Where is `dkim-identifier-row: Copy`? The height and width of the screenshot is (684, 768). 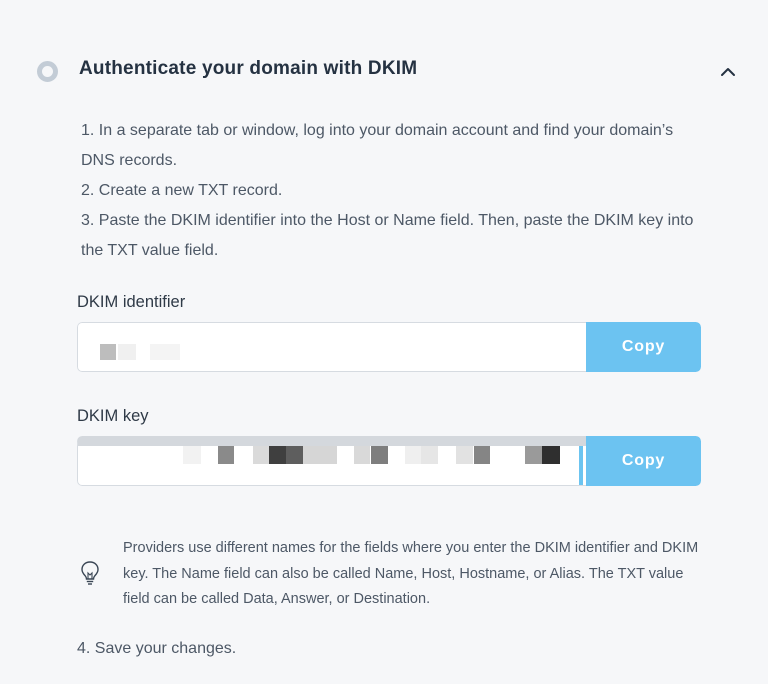
dkim-identifier-row: Copy is located at coordinates (389, 347).